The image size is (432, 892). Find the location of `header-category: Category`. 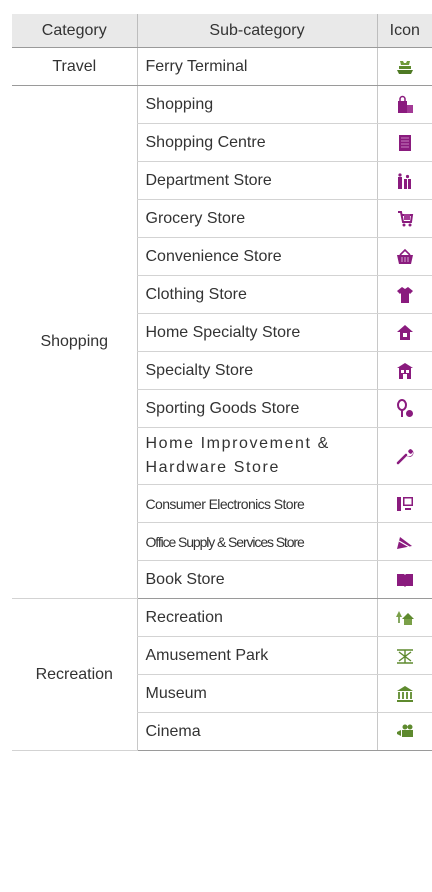

header-category: Category is located at coordinates (74, 31).